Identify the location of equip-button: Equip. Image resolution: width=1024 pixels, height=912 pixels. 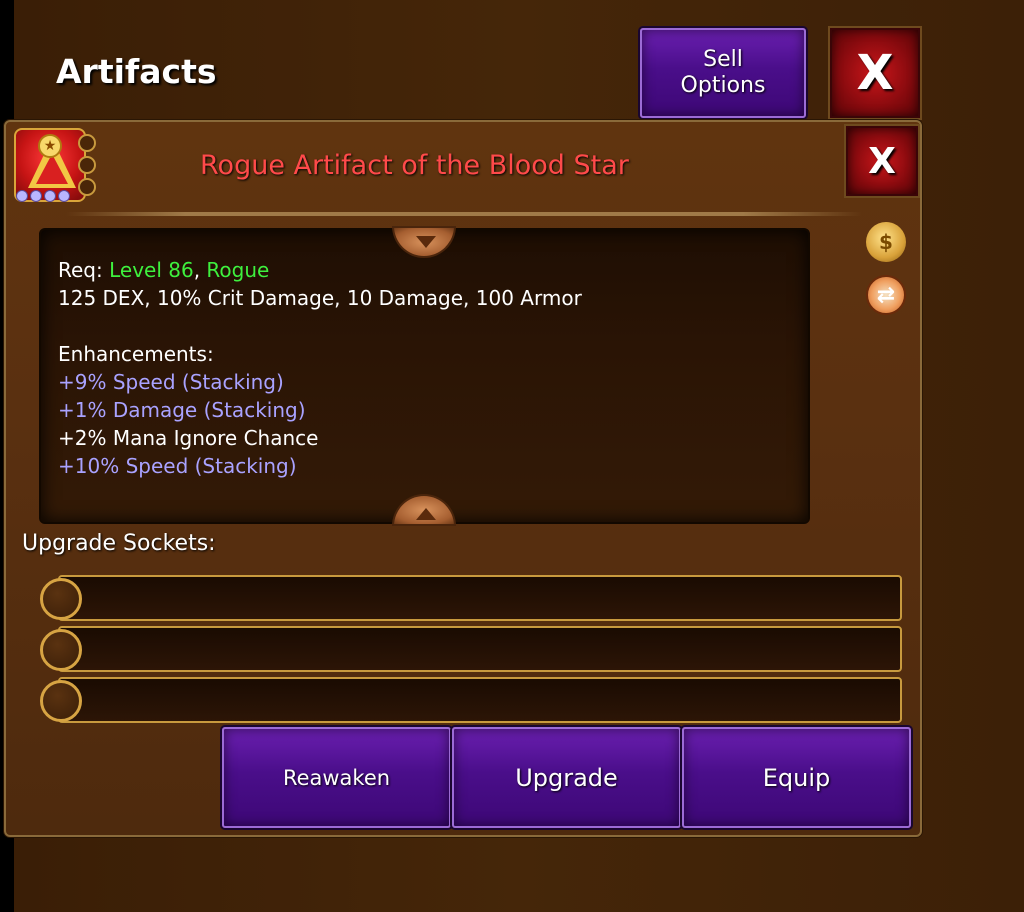
(796, 777).